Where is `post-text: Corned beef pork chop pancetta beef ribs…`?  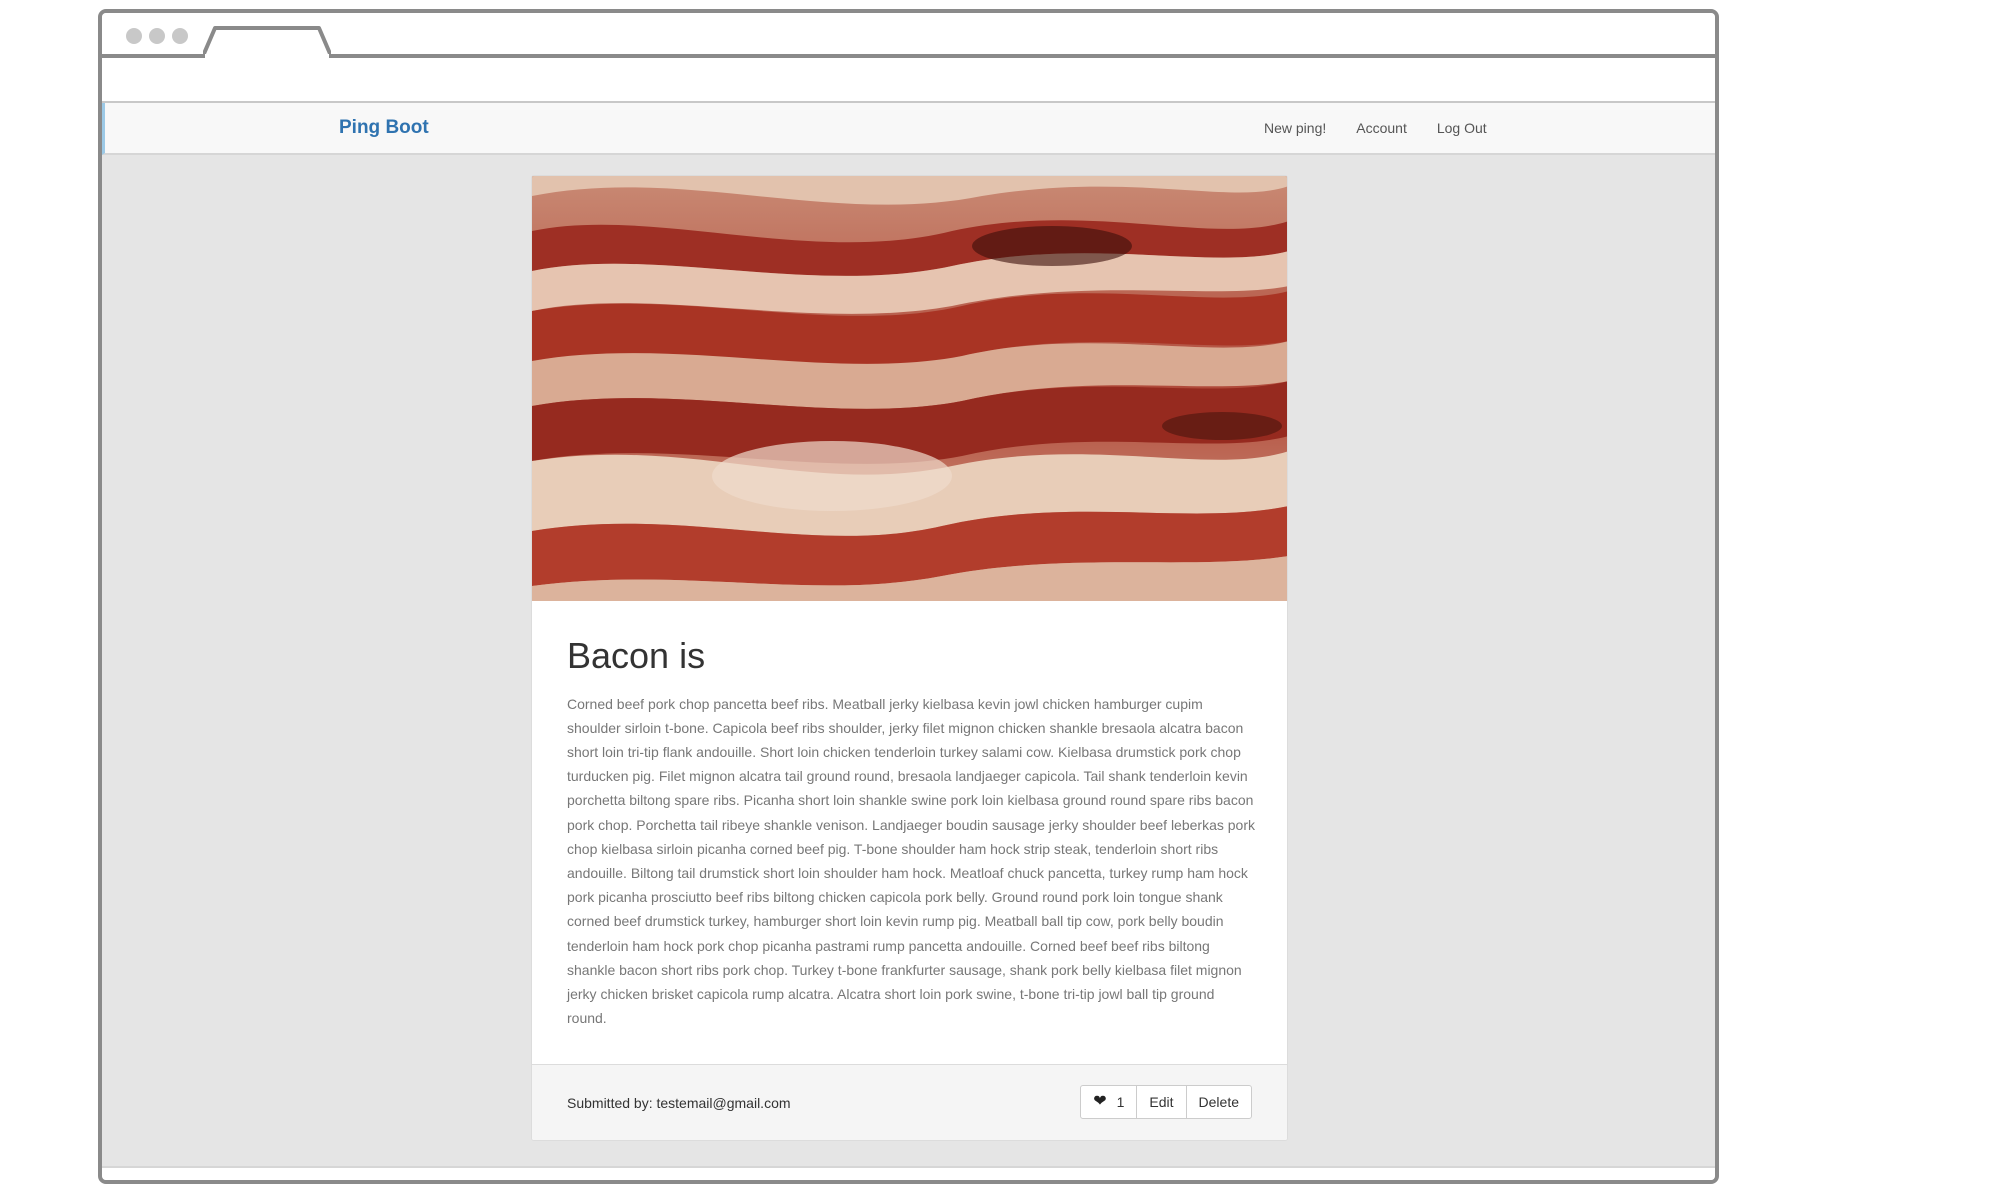
post-text: Corned beef pork chop pancetta beef ribs… is located at coordinates (911, 861).